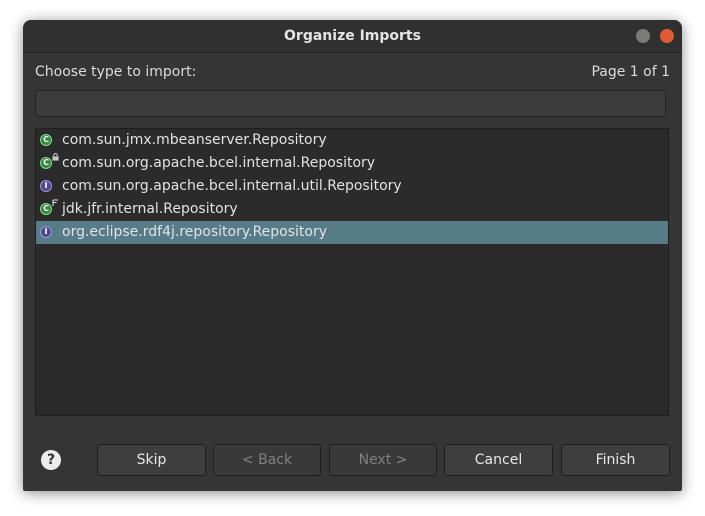  Describe the element at coordinates (352, 209) in the screenshot. I see `type-row: C jdk.jfr.internal.Repository` at that location.